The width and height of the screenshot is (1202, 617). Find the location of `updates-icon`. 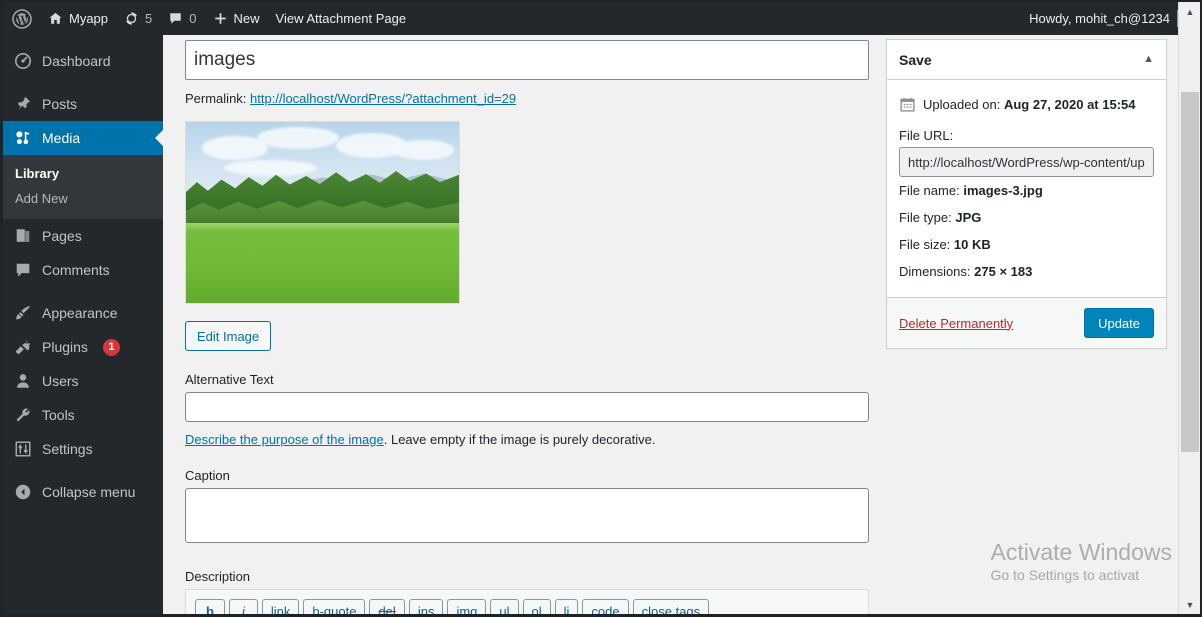

updates-icon is located at coordinates (131, 18).